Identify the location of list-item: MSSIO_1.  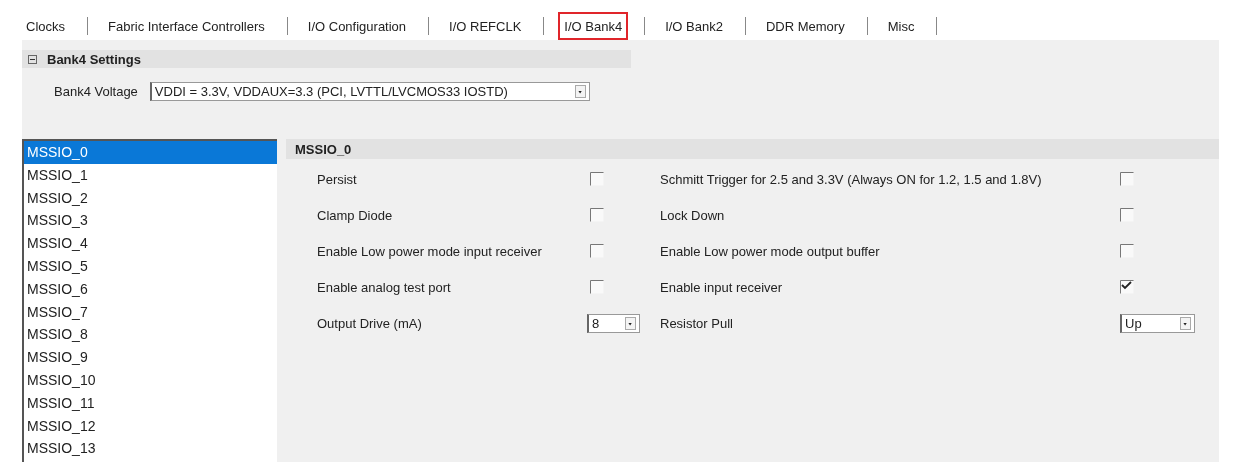
(150, 175).